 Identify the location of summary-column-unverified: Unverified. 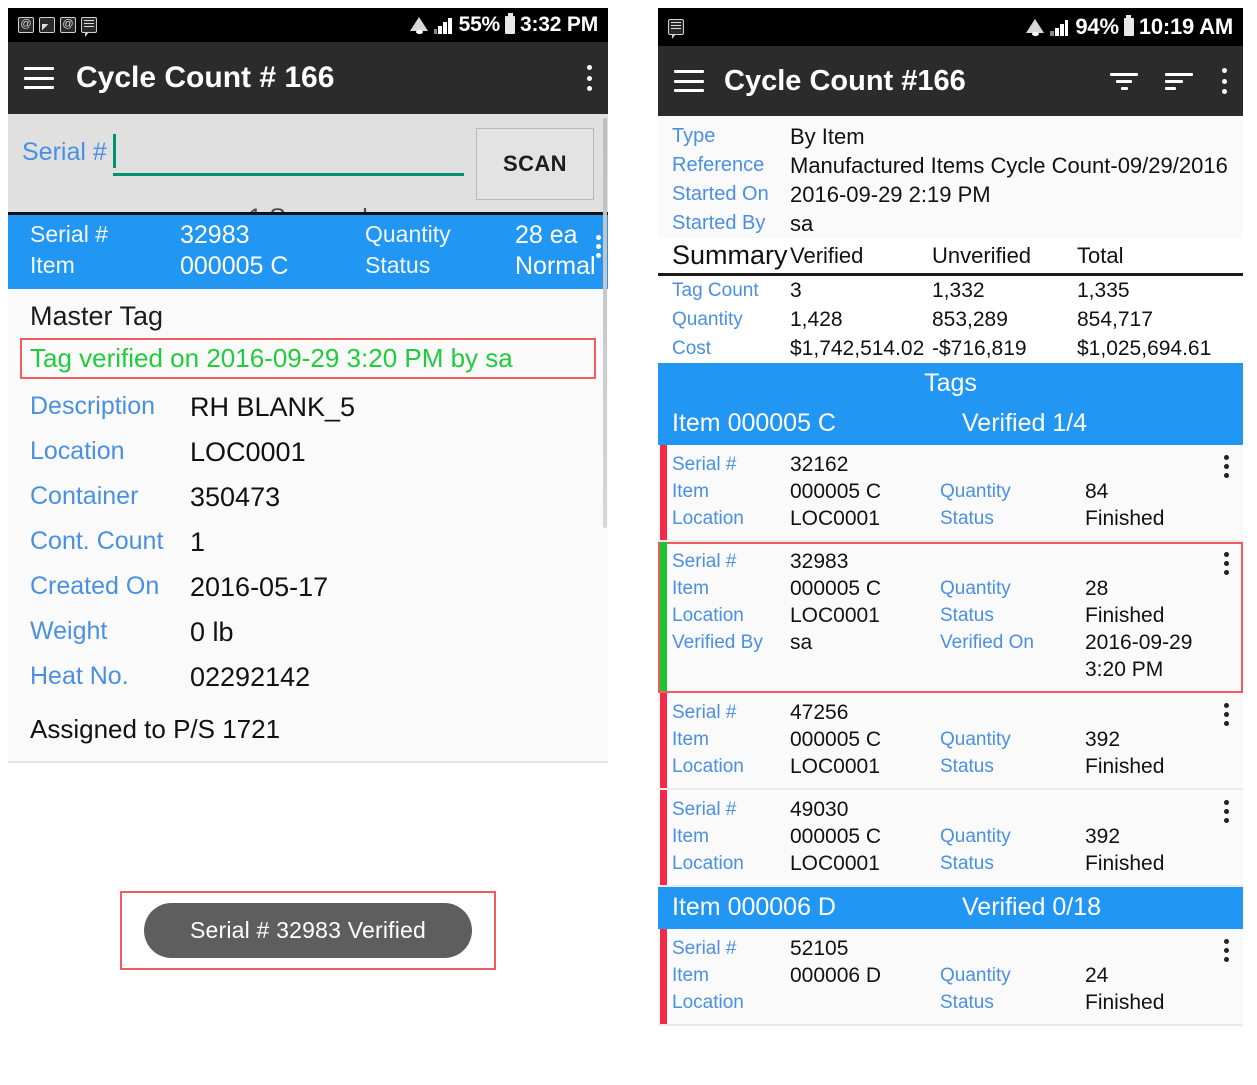
(982, 255).